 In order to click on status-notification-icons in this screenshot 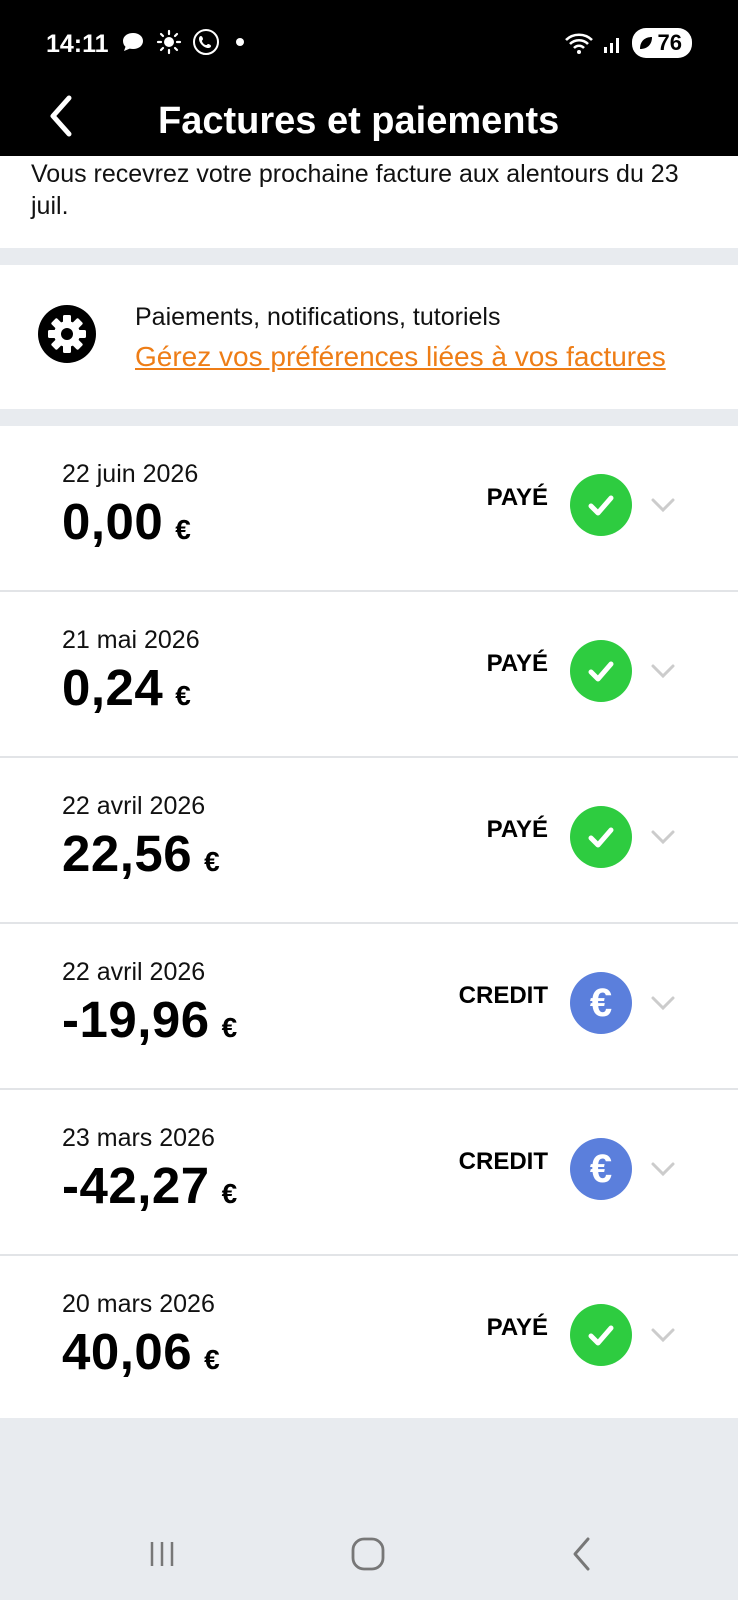, I will do `click(182, 42)`.